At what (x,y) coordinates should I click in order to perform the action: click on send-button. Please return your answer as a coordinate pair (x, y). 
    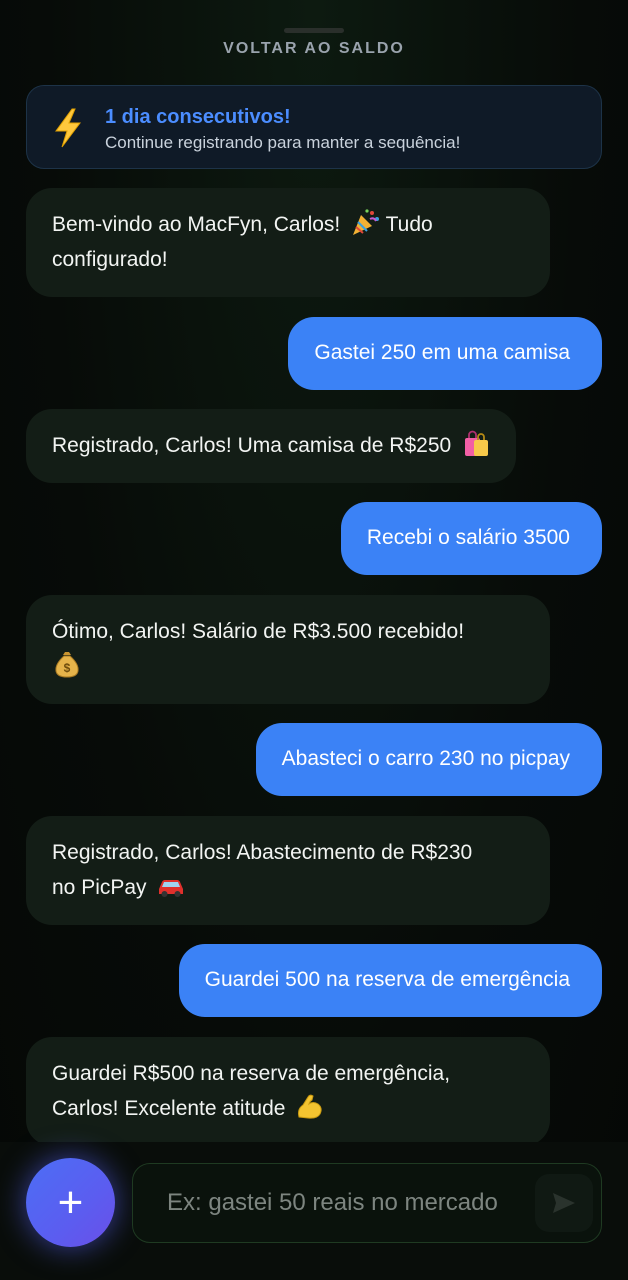
    Looking at the image, I should click on (564, 1203).